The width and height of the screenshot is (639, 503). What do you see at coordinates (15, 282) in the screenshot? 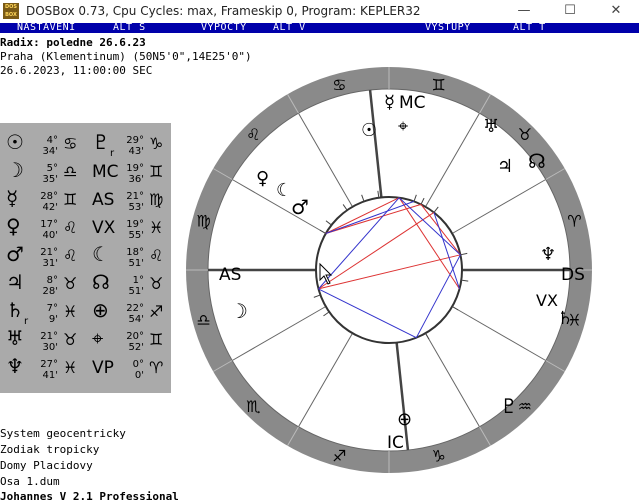
I see `left-body-glyph-5: ♃` at bounding box center [15, 282].